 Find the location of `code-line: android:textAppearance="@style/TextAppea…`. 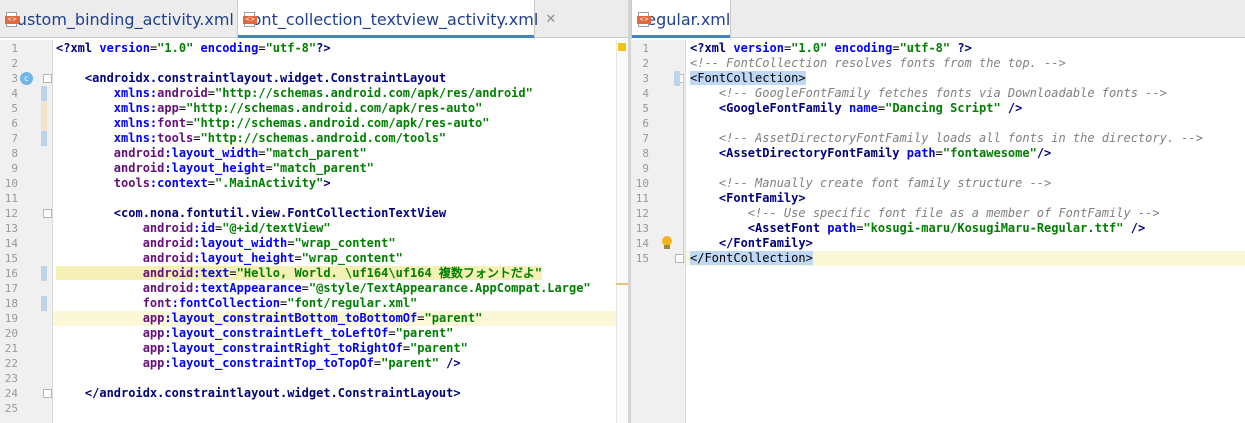

code-line: android:textAppearance="@style/TextAppea… is located at coordinates (340, 288).